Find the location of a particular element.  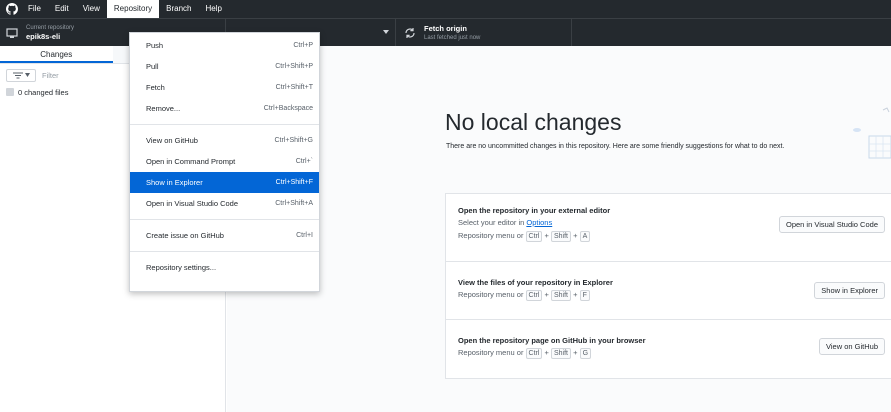

page-title: No local changes is located at coordinates (533, 122).